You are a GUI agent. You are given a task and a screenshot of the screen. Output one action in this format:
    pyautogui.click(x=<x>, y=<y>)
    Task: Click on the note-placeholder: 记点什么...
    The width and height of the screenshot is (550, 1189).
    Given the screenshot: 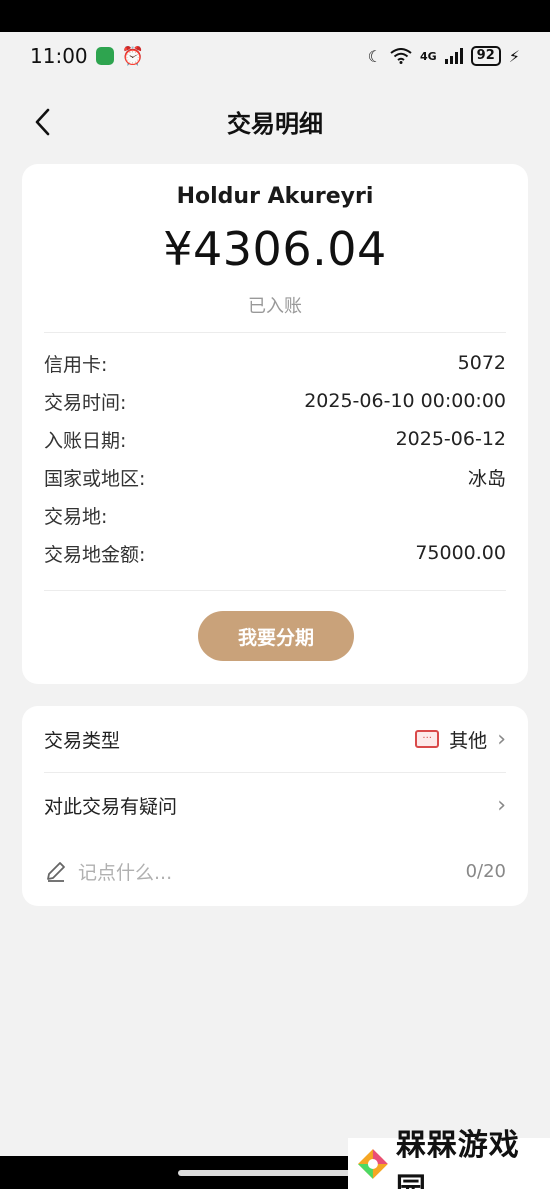 What is the action you would take?
    pyautogui.click(x=125, y=872)
    